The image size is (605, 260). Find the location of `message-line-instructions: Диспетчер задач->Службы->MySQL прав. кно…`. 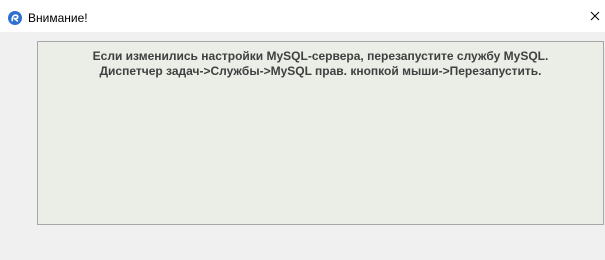

message-line-instructions: Диспетчер задач->Службы->MySQL прав. кно… is located at coordinates (320, 71).